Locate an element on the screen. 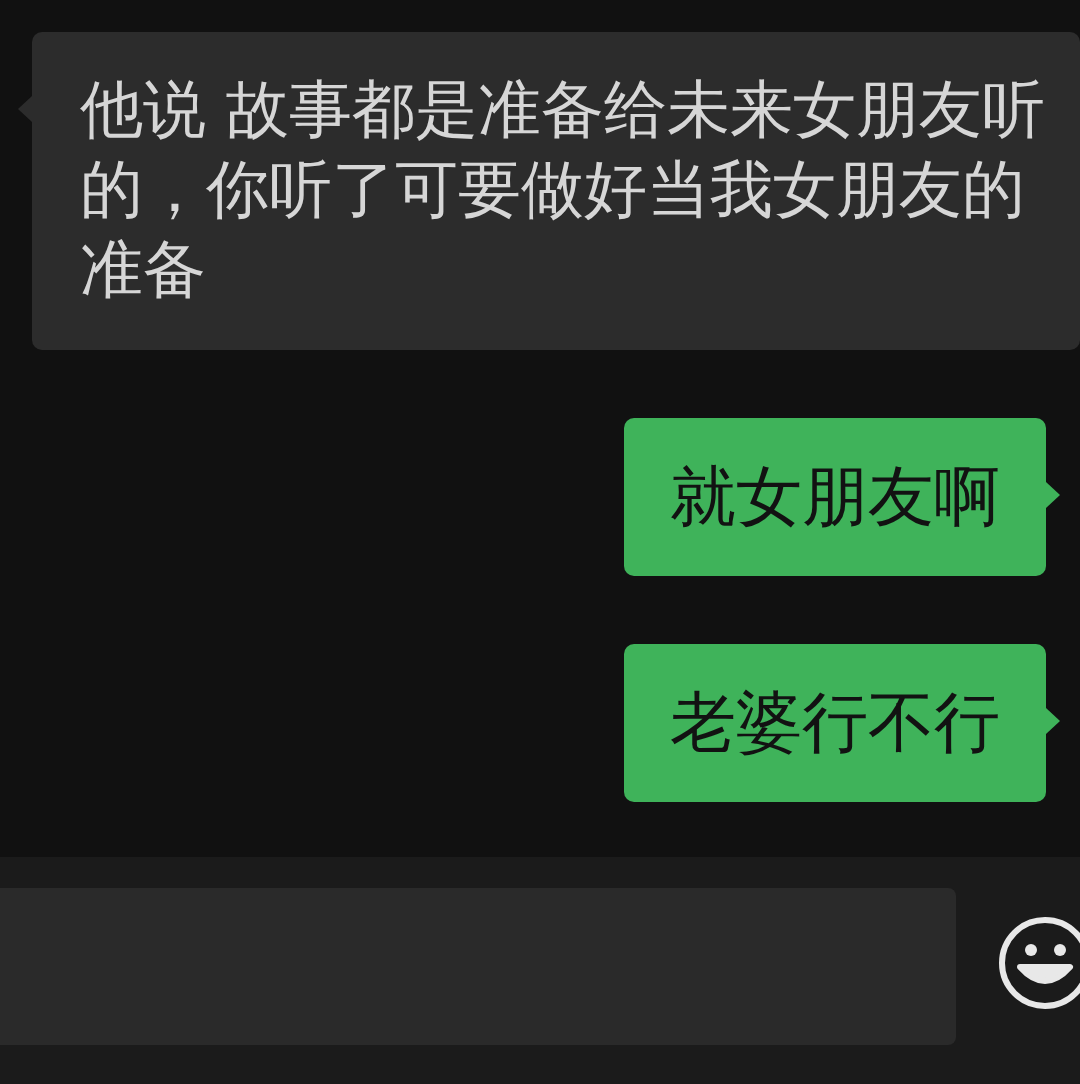 The height and width of the screenshot is (1084, 1080). message-text: 就女朋友啊 is located at coordinates (835, 497).